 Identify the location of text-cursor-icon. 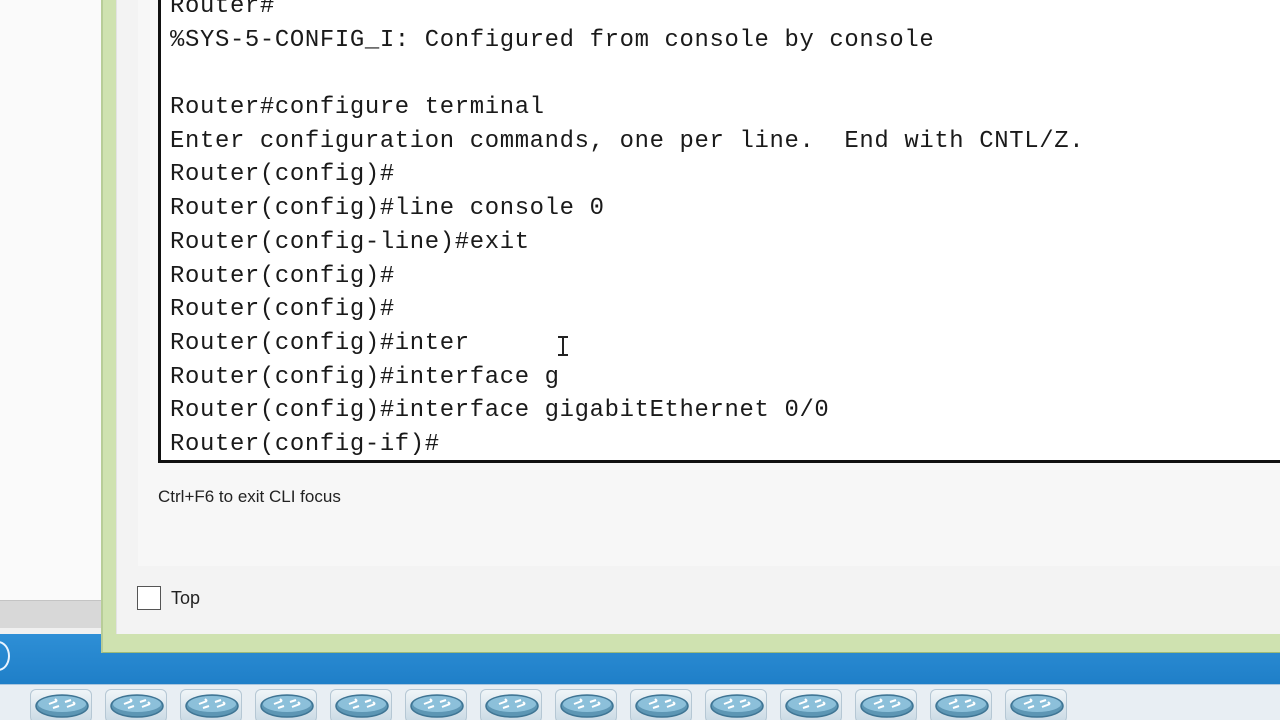
(563, 346).